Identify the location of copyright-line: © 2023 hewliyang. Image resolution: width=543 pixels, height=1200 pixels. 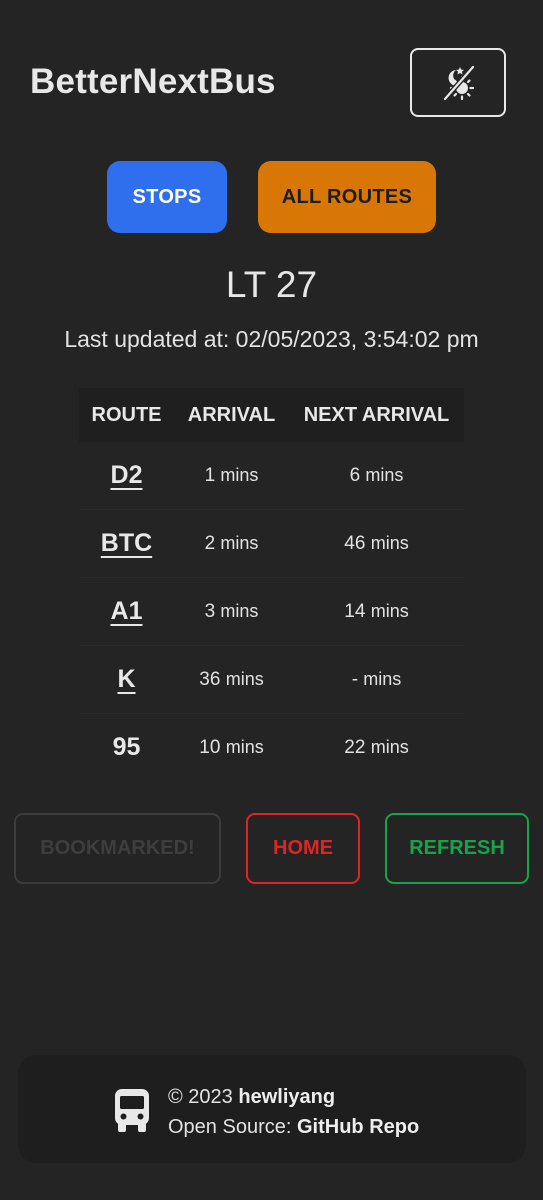
(252, 1097).